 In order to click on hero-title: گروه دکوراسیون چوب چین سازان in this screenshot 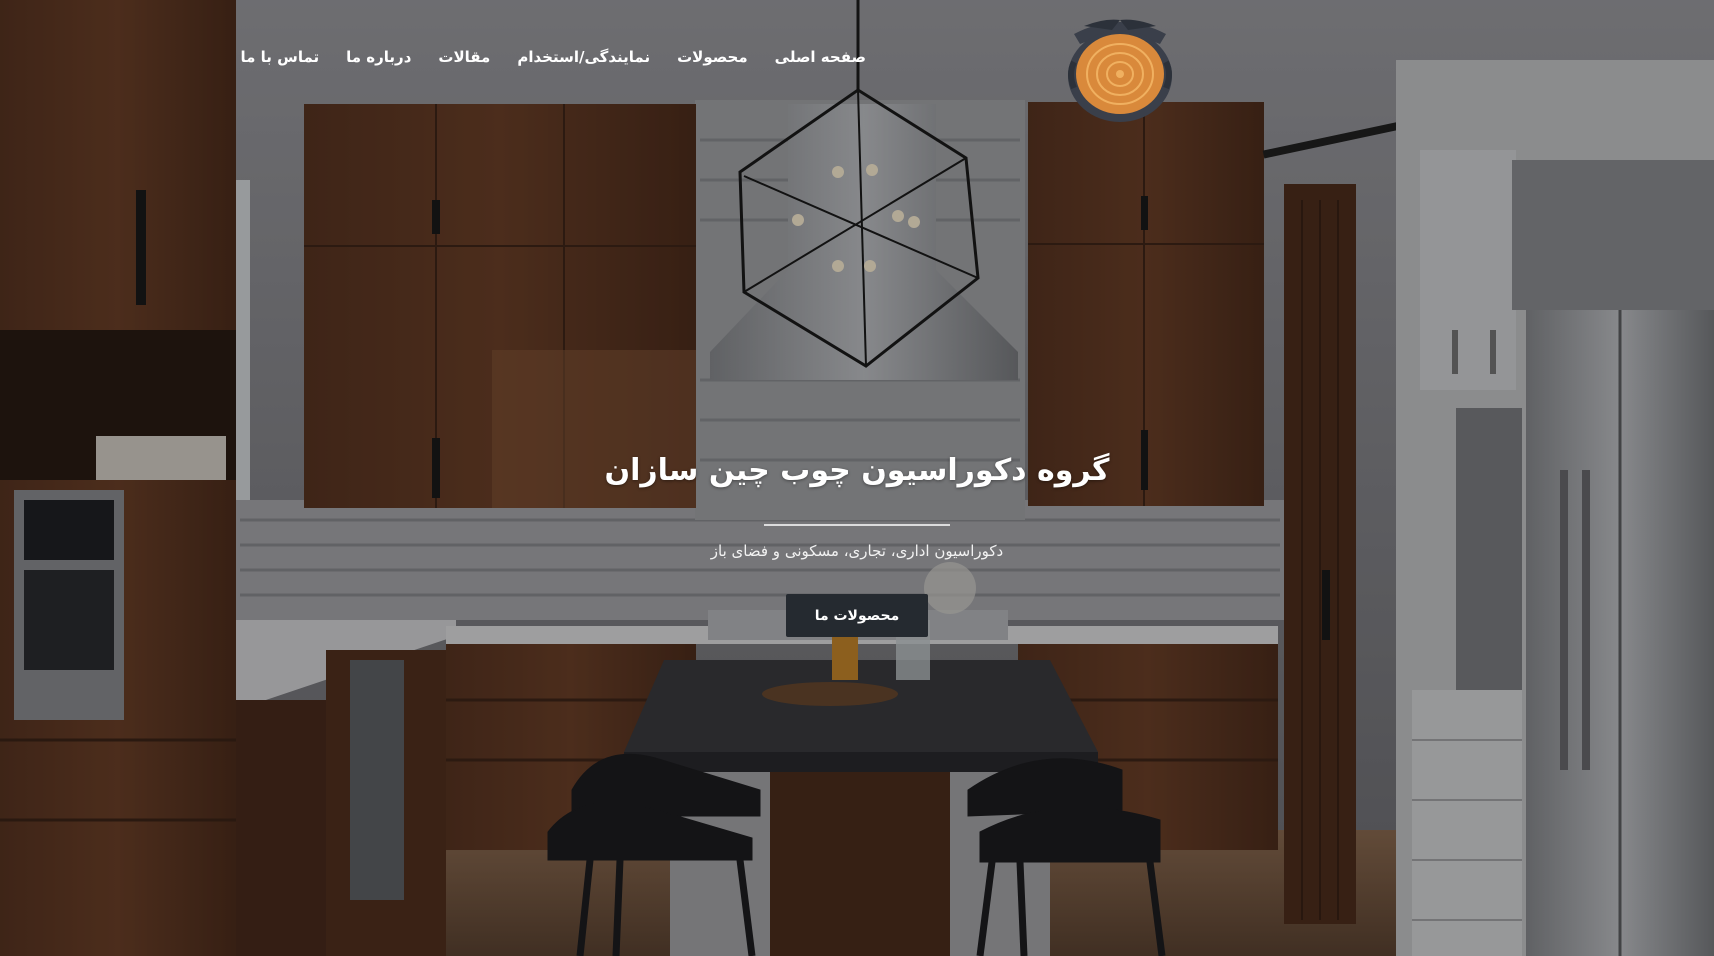, I will do `click(857, 470)`.